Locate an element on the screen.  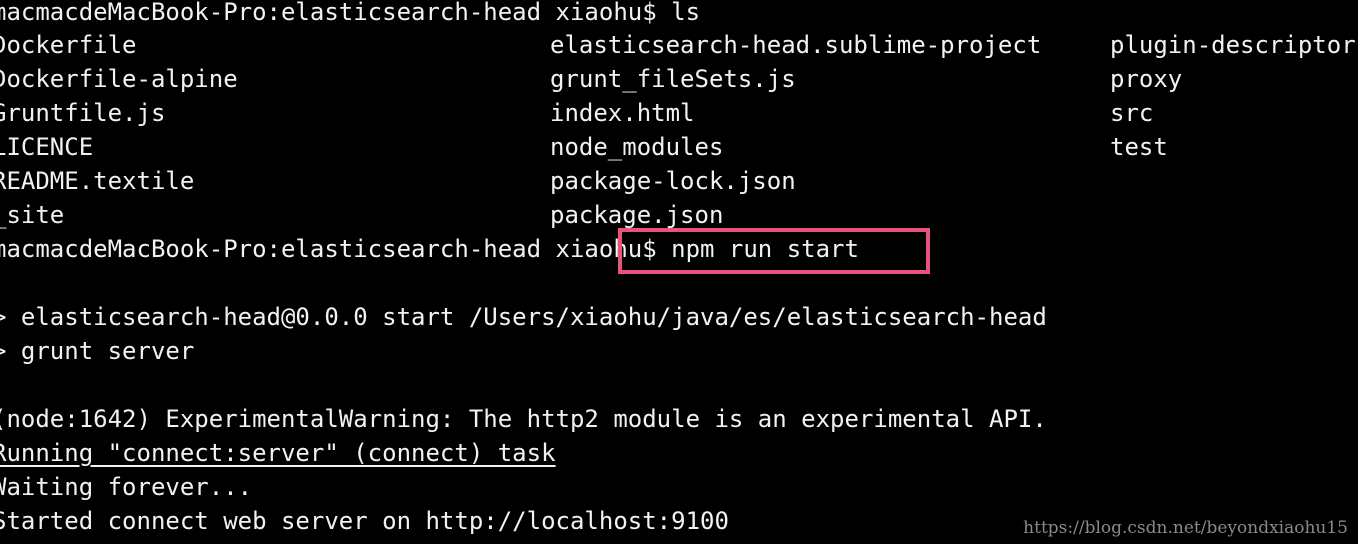
ls-entry: index.html is located at coordinates (622, 113).